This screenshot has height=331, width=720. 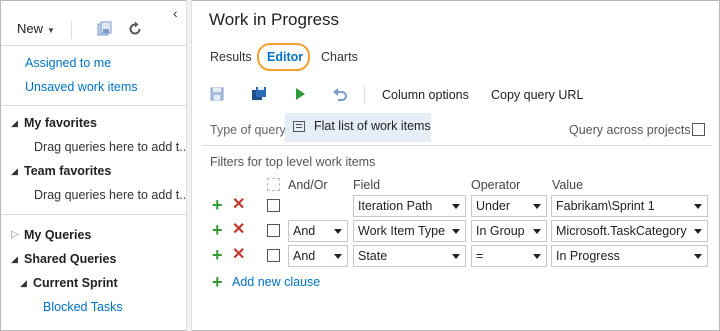 What do you see at coordinates (217, 282) in the screenshot?
I see `add-clause-icon: +` at bounding box center [217, 282].